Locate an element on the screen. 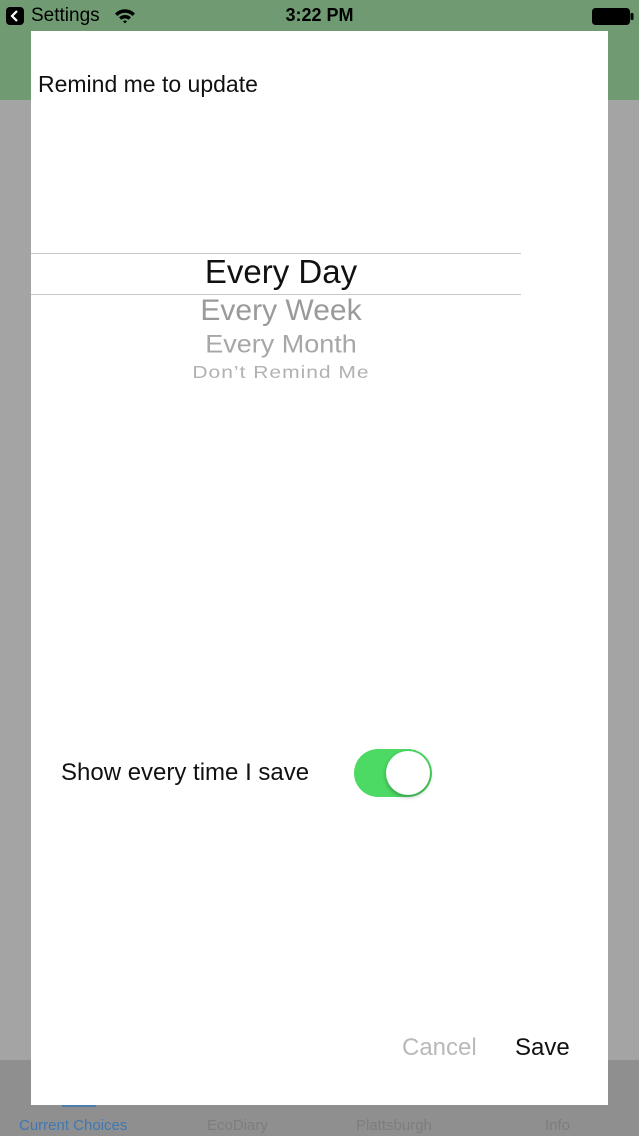 This screenshot has height=1136, width=639. status-bar: Settings 3:22 PM is located at coordinates (319, 16).